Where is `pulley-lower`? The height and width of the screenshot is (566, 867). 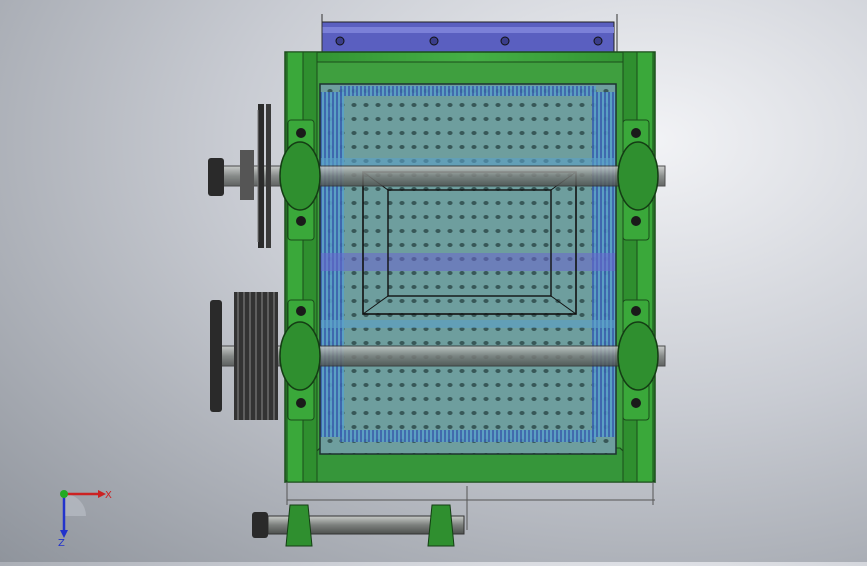 pulley-lower is located at coordinates (244, 356).